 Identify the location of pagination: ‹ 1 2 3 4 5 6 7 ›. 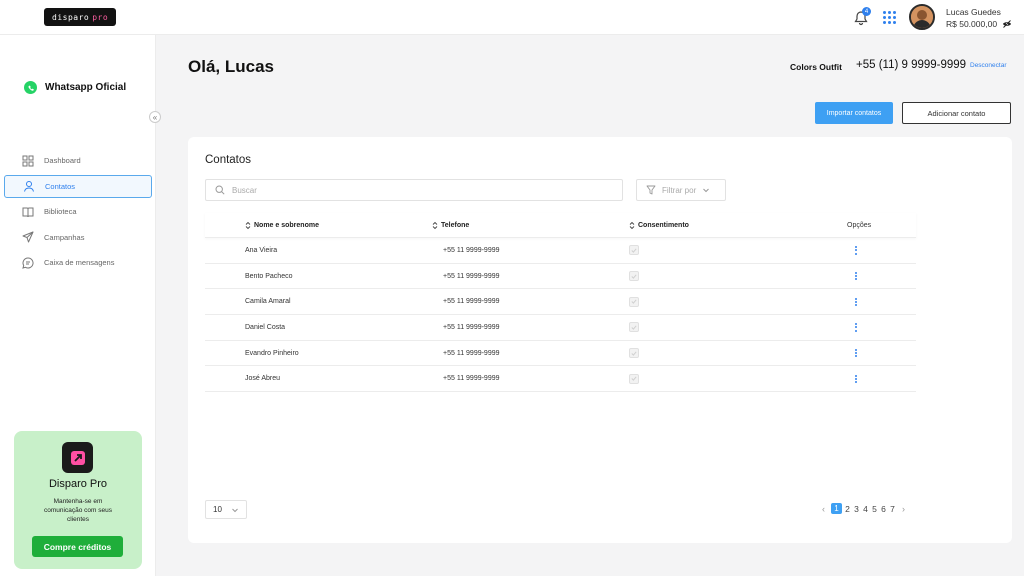
(863, 508).